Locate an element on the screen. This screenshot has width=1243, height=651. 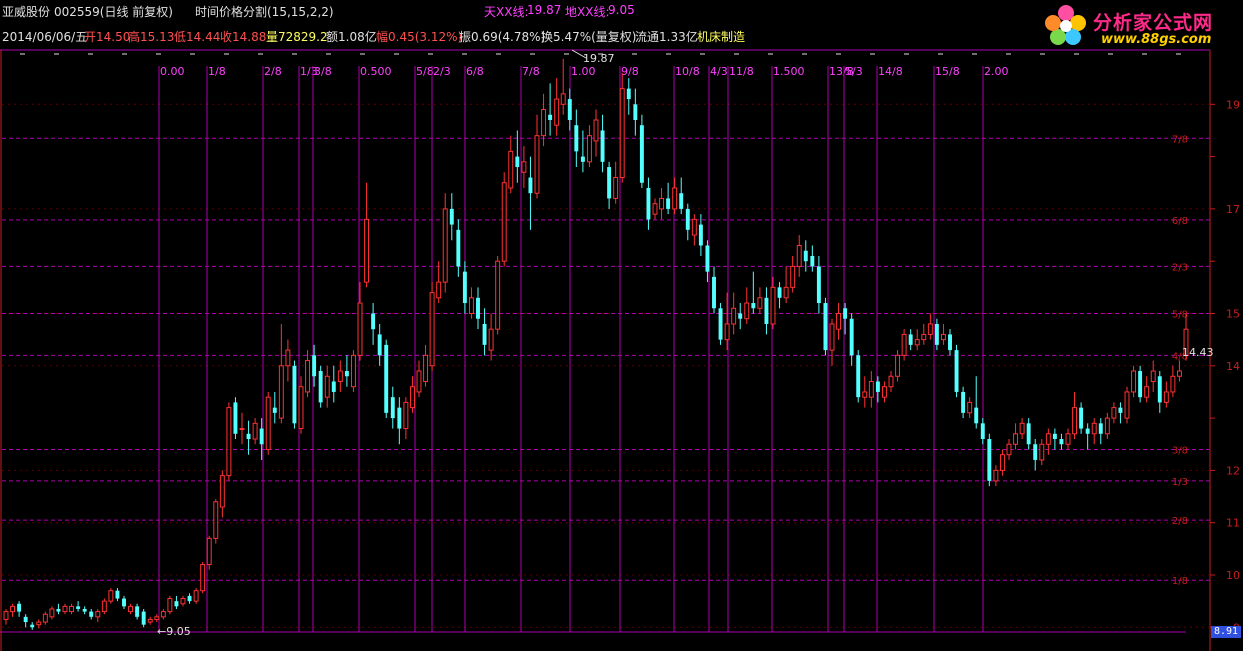
high-marker-label: 19.87 is located at coordinates (599, 58).